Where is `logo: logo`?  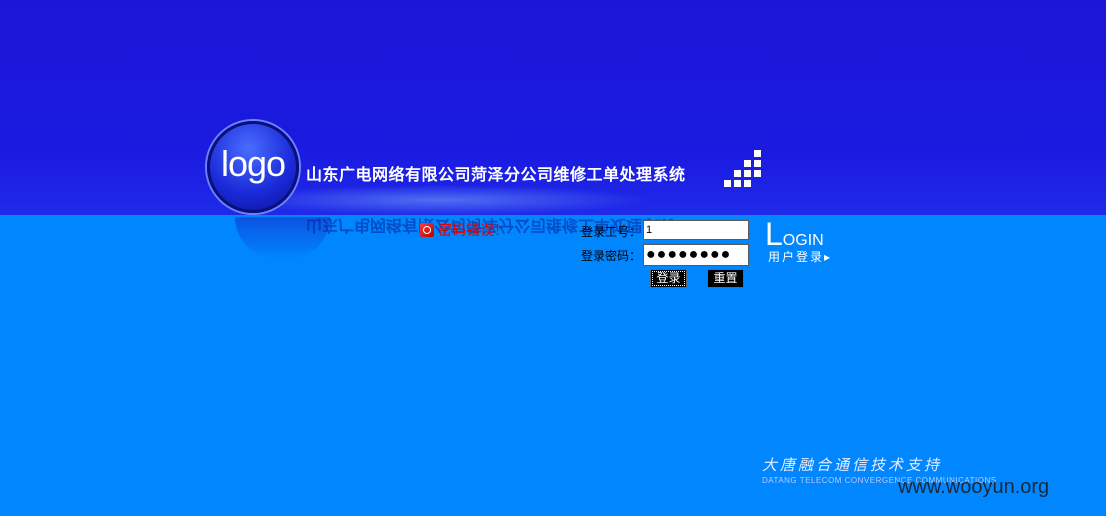 logo: logo is located at coordinates (253, 167).